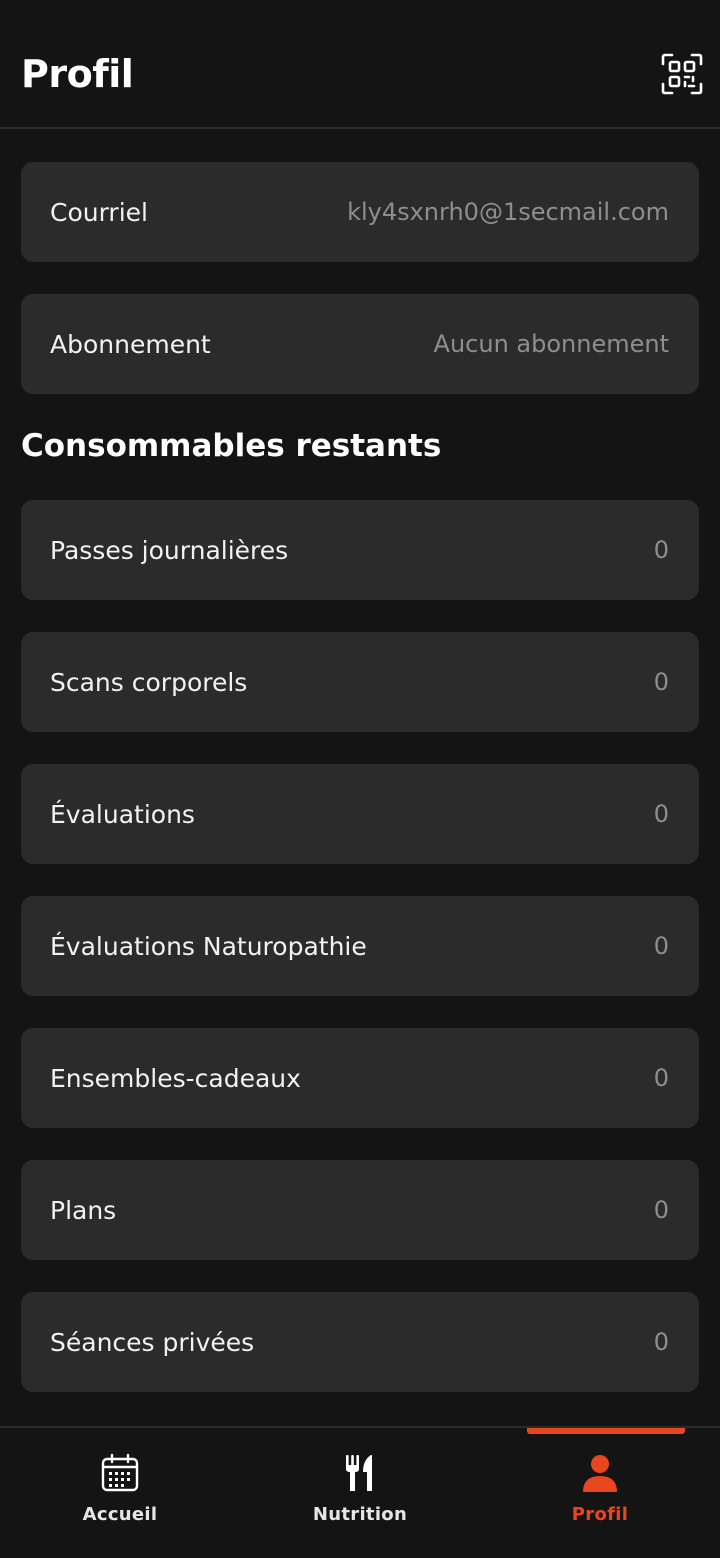 The width and height of the screenshot is (720, 1558). I want to click on nav-tab-profil: Profil, so click(600, 1493).